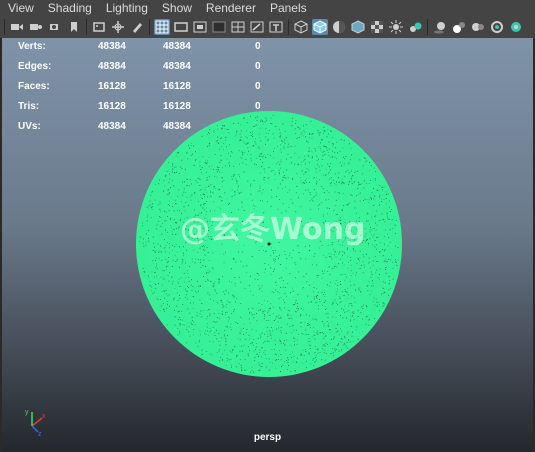 The height and width of the screenshot is (452, 535). Describe the element at coordinates (151, 47) in the screenshot. I see `hud-row-verts: Verts: 48384 48384 0` at that location.